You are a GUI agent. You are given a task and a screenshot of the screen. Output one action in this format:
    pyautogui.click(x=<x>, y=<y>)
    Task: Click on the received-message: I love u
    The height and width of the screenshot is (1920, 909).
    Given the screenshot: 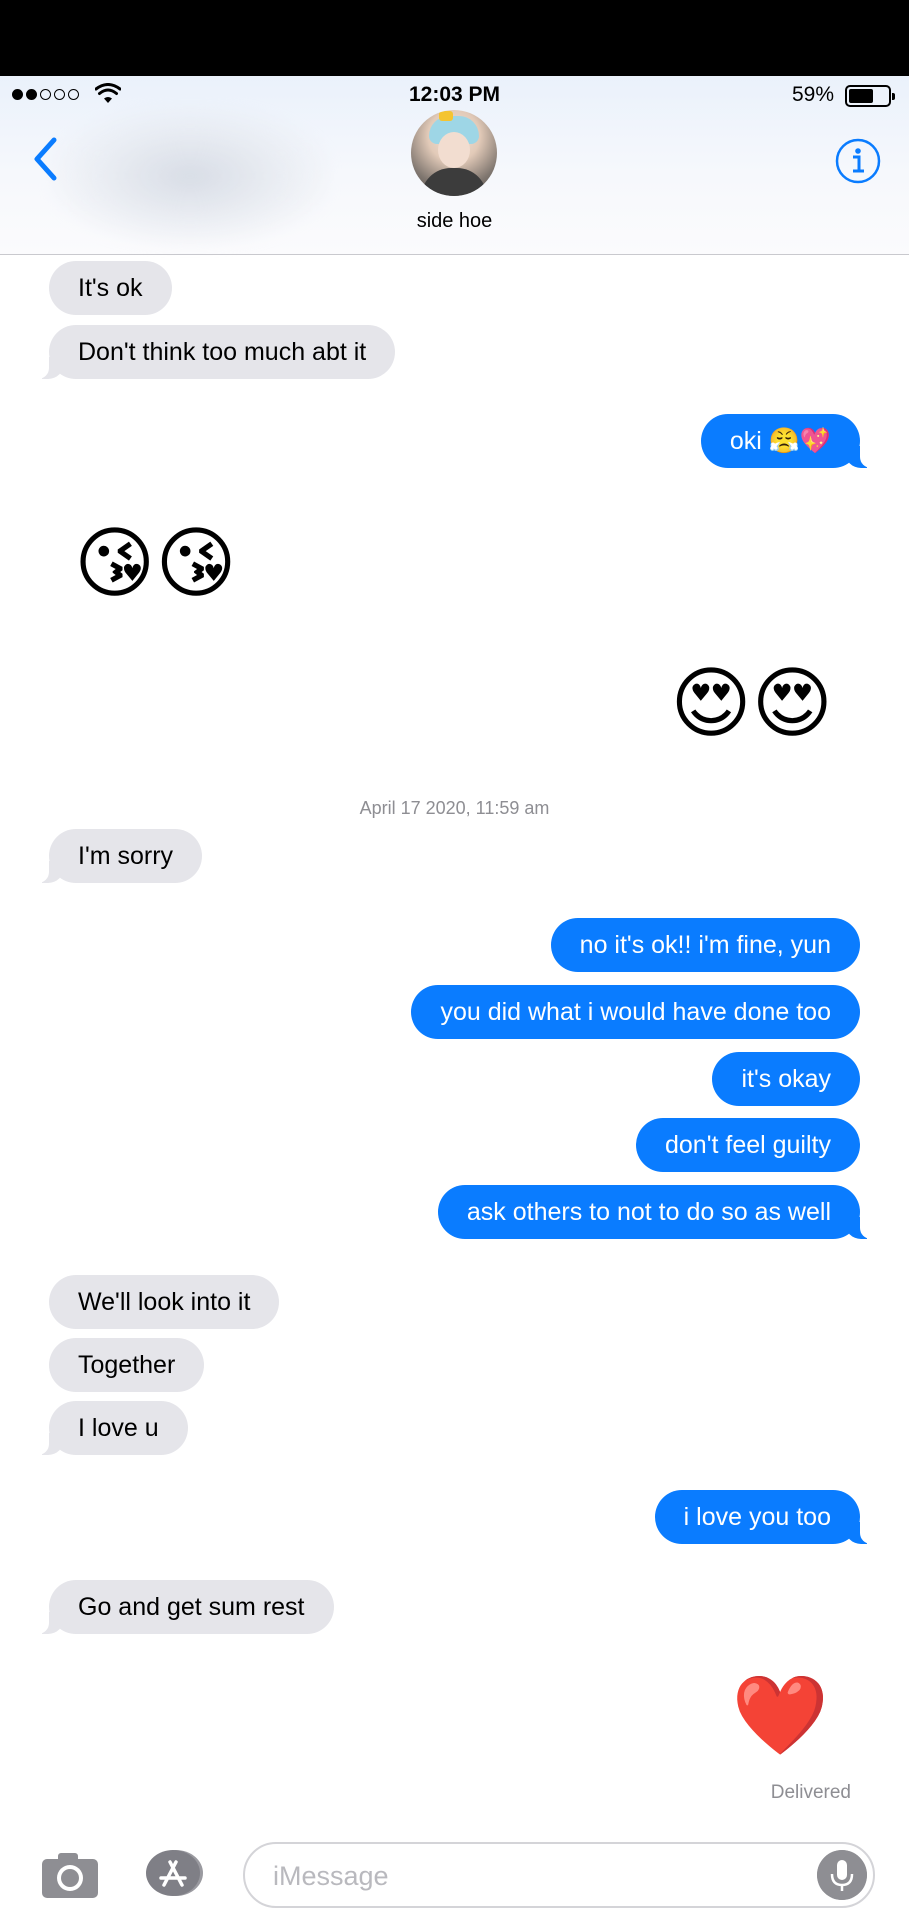 What is the action you would take?
    pyautogui.click(x=110, y=1428)
    